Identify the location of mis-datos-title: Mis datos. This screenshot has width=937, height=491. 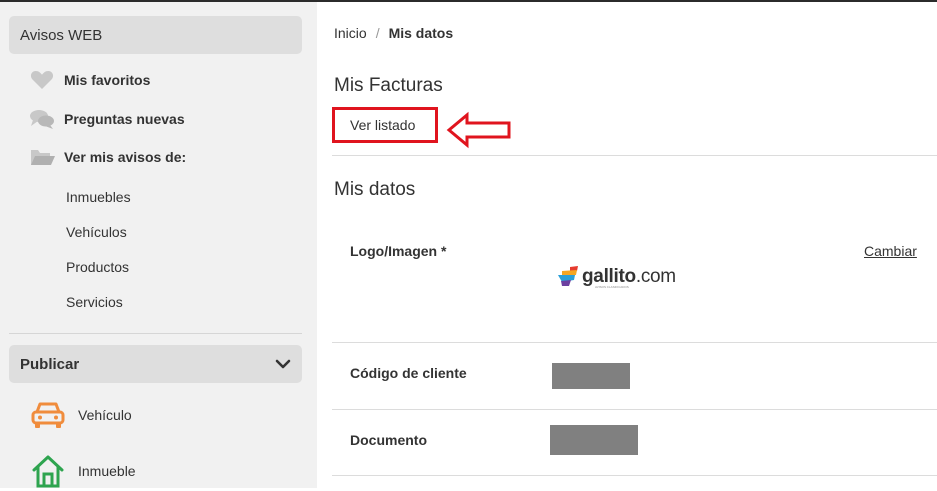
(375, 189).